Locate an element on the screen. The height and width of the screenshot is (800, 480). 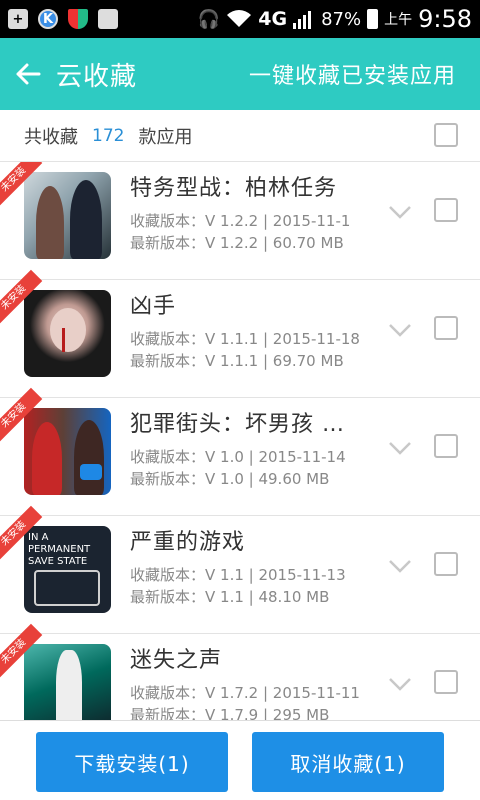
headphones-icon: 🎧 is located at coordinates (209, 19).